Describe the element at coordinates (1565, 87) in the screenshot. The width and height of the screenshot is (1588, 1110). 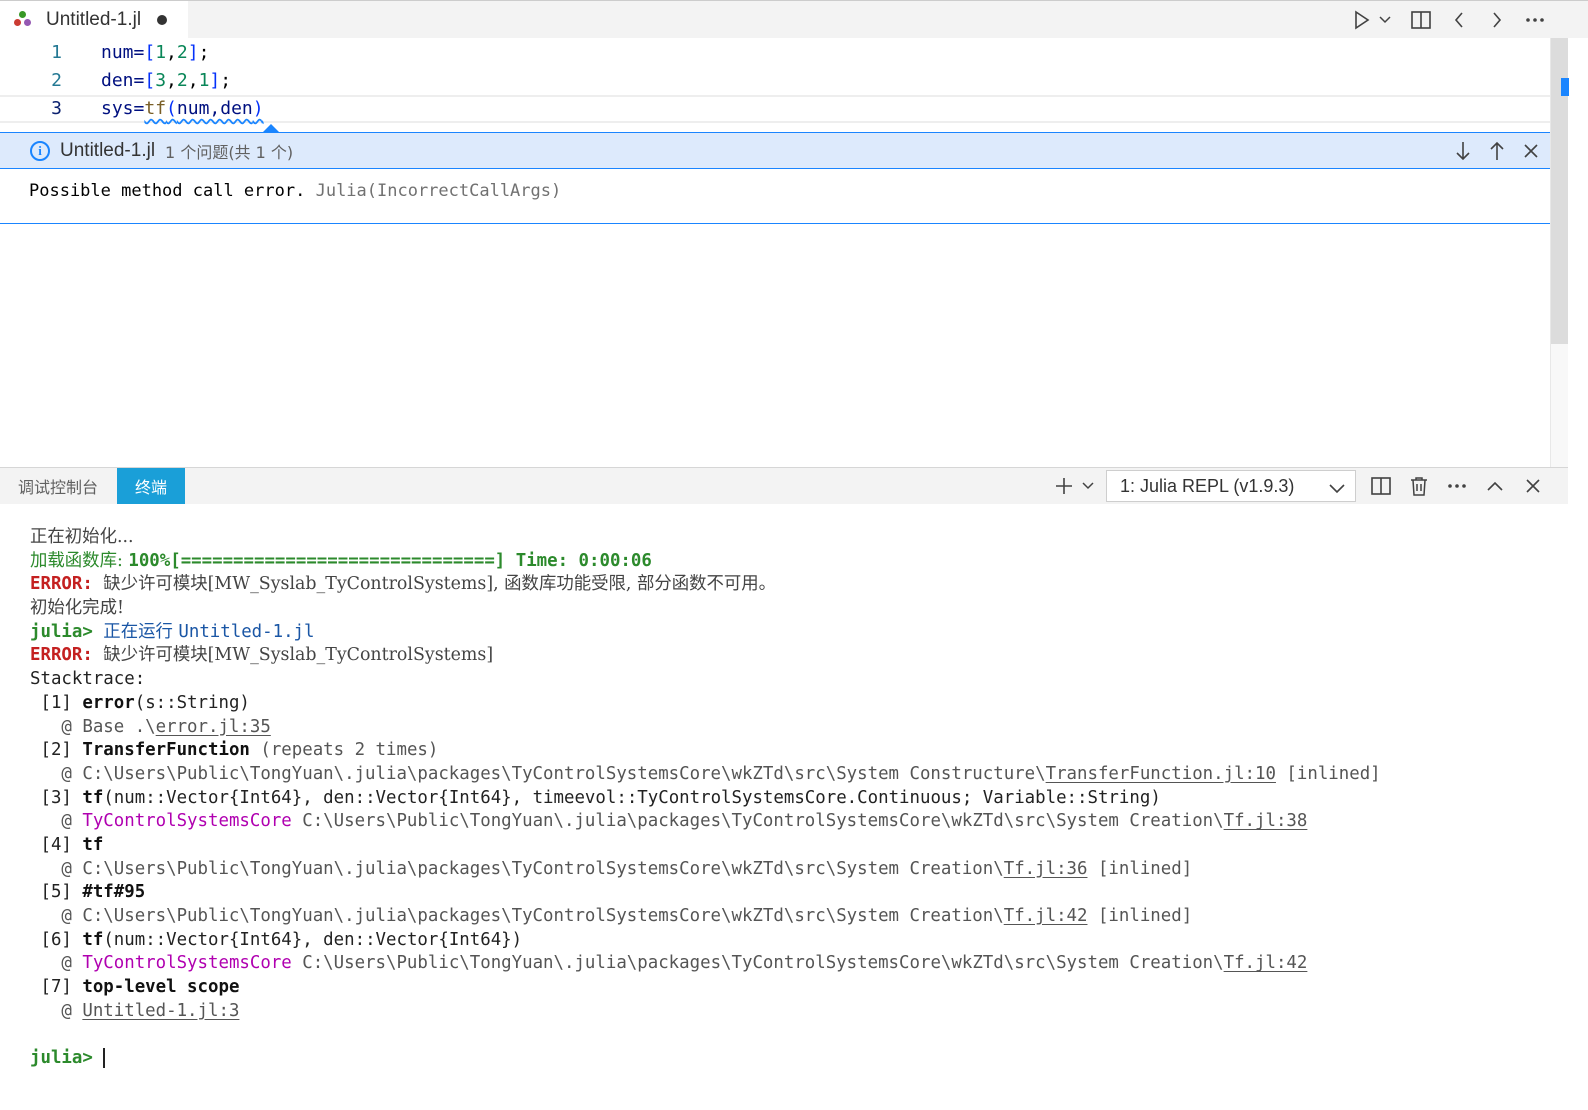
I see `scrollbar-problem-marker` at that location.